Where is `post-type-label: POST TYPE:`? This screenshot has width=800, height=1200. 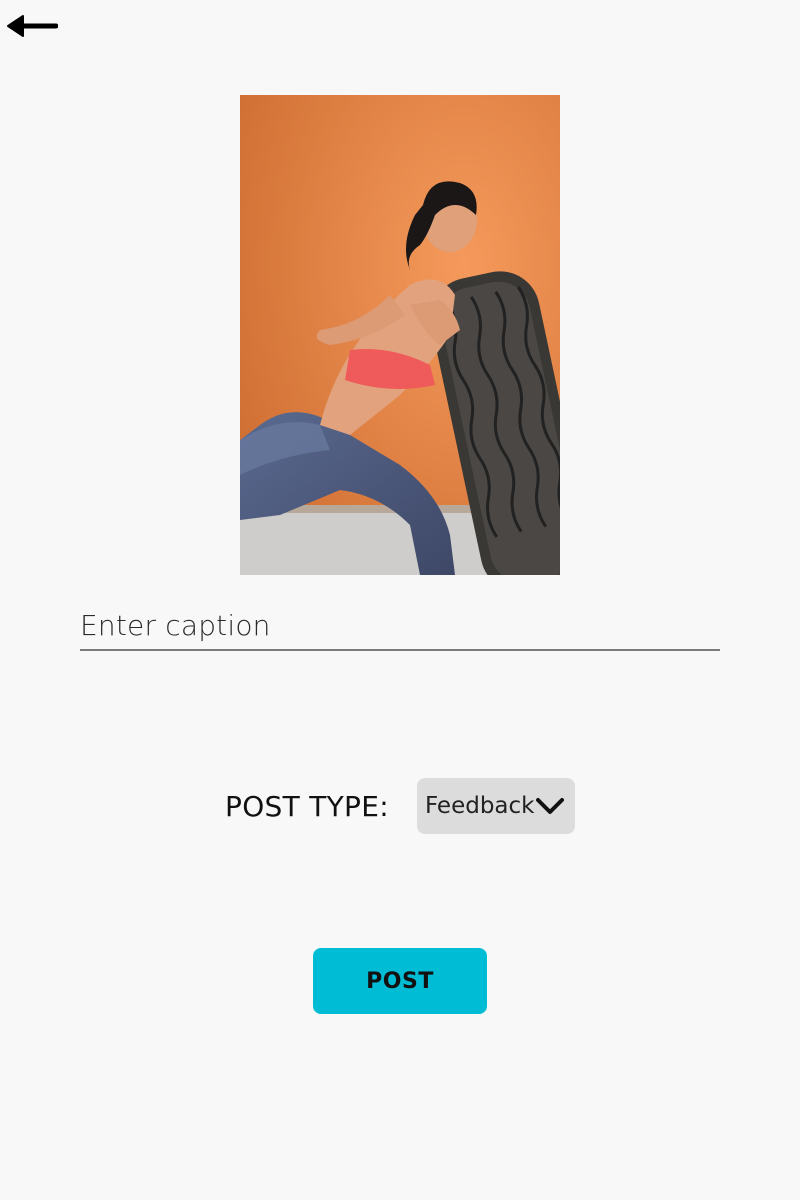 post-type-label: POST TYPE: is located at coordinates (307, 806).